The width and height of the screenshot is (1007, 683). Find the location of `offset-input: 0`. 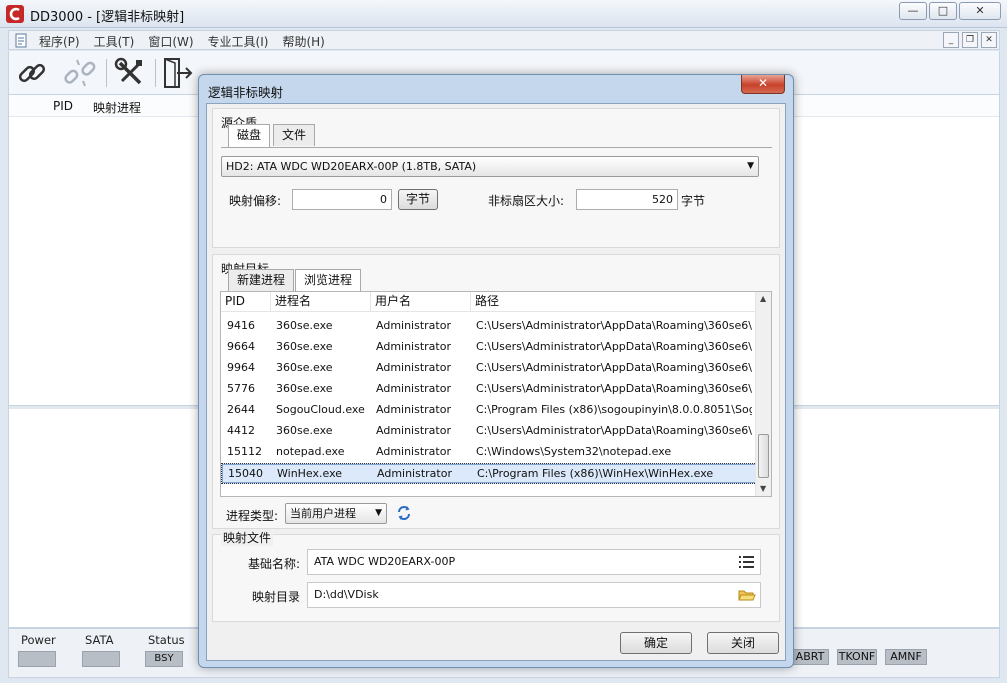

offset-input: 0 is located at coordinates (342, 199).